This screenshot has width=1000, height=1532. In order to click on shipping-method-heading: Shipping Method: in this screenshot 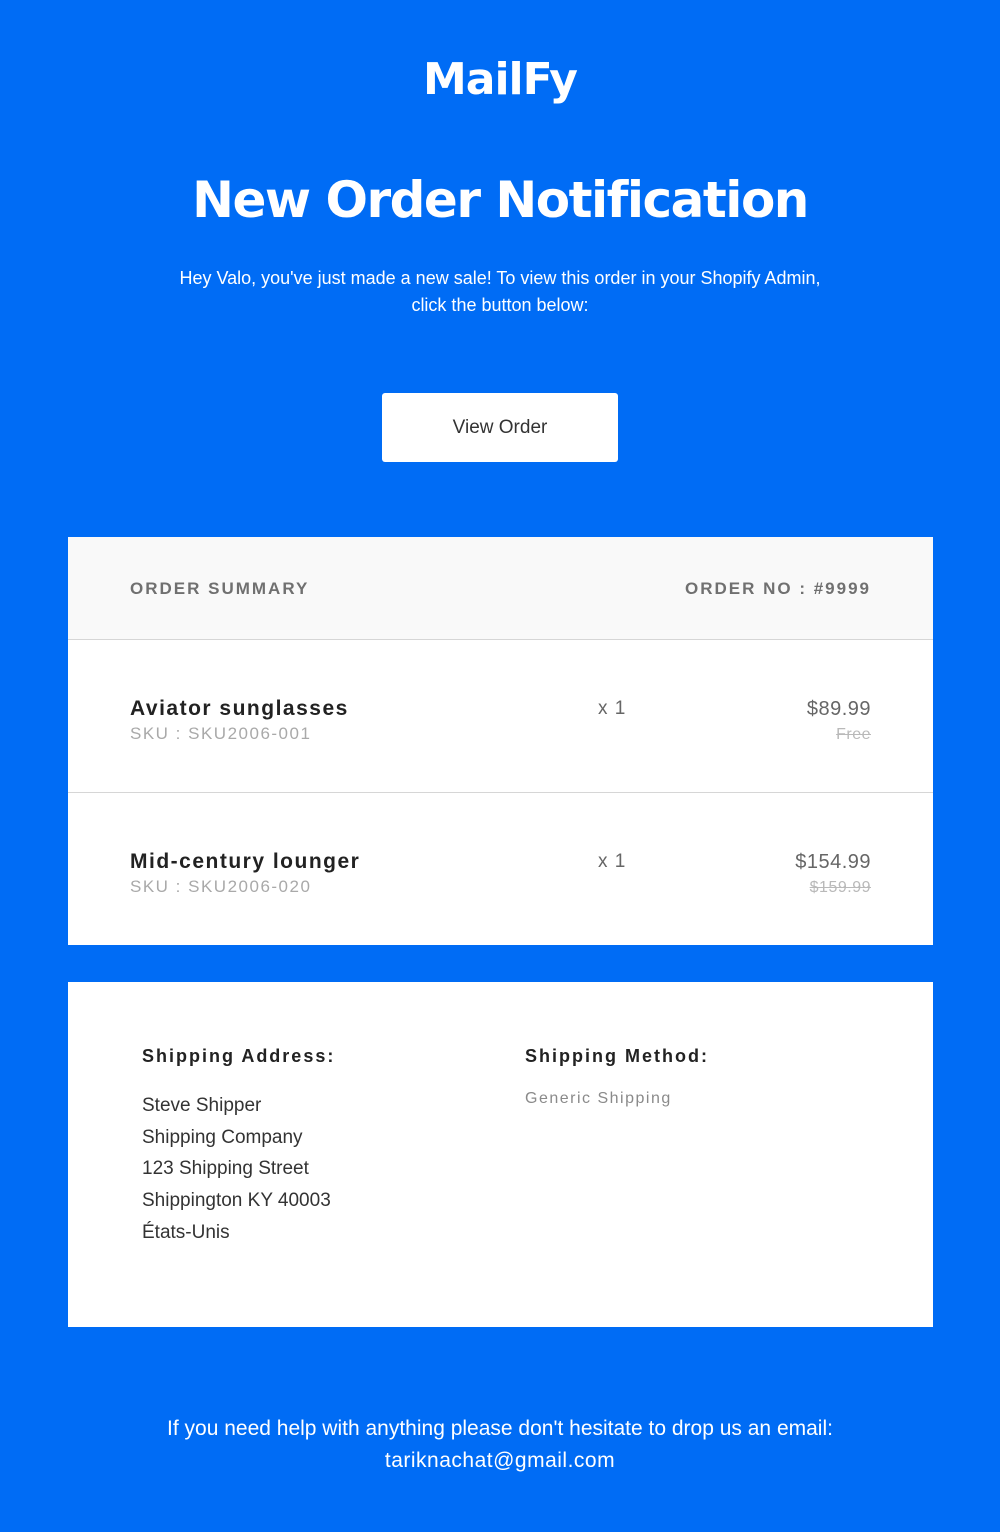, I will do `click(617, 1056)`.